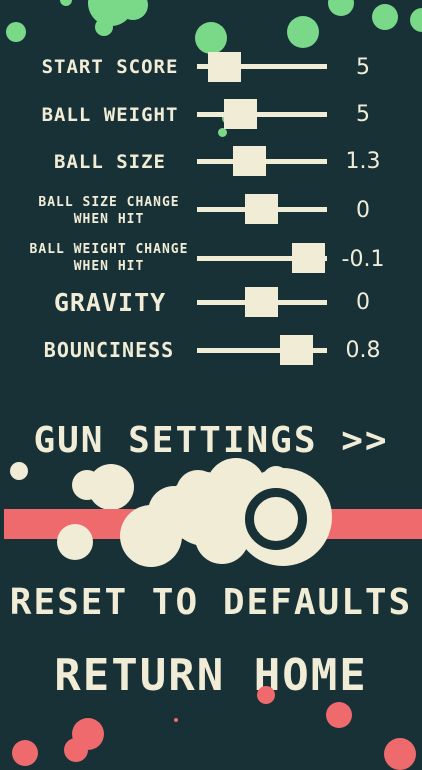 Image resolution: width=422 pixels, height=770 pixels. I want to click on bounciness-slider-handle, so click(296, 350).